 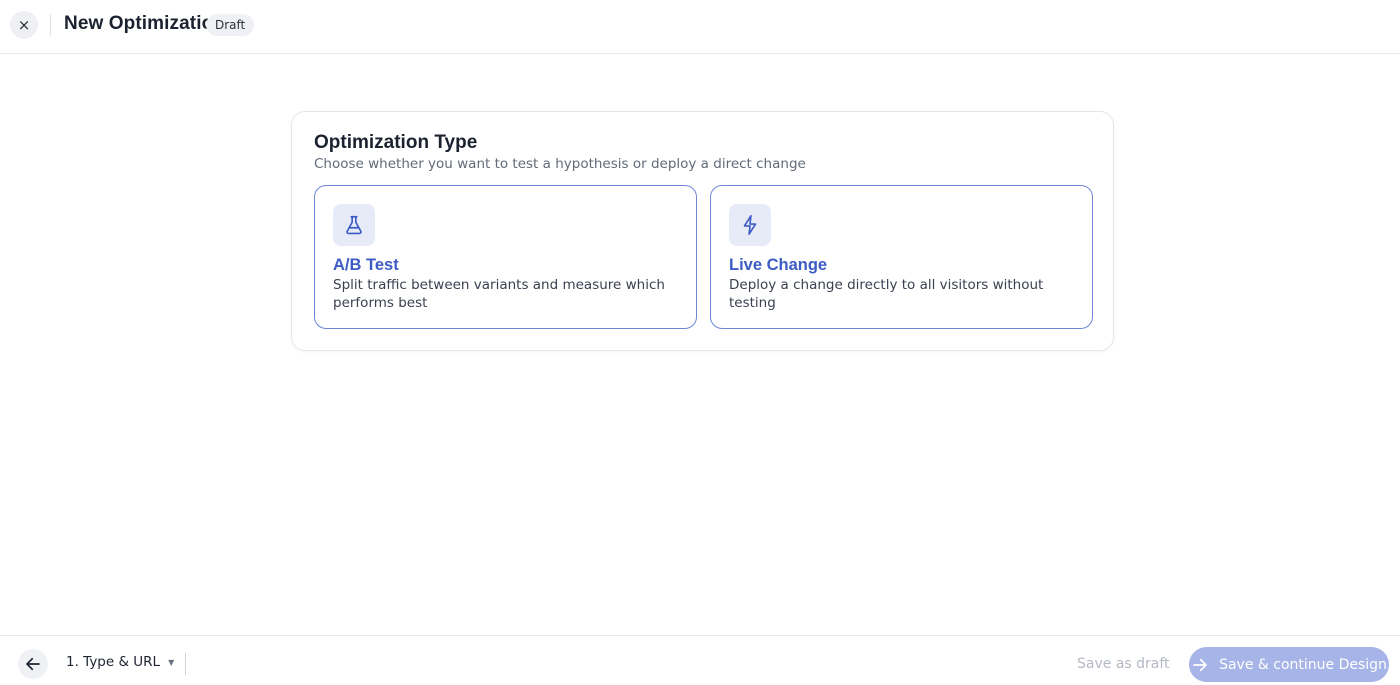 What do you see at coordinates (144, 23) in the screenshot?
I see `page-title: New Optimization` at bounding box center [144, 23].